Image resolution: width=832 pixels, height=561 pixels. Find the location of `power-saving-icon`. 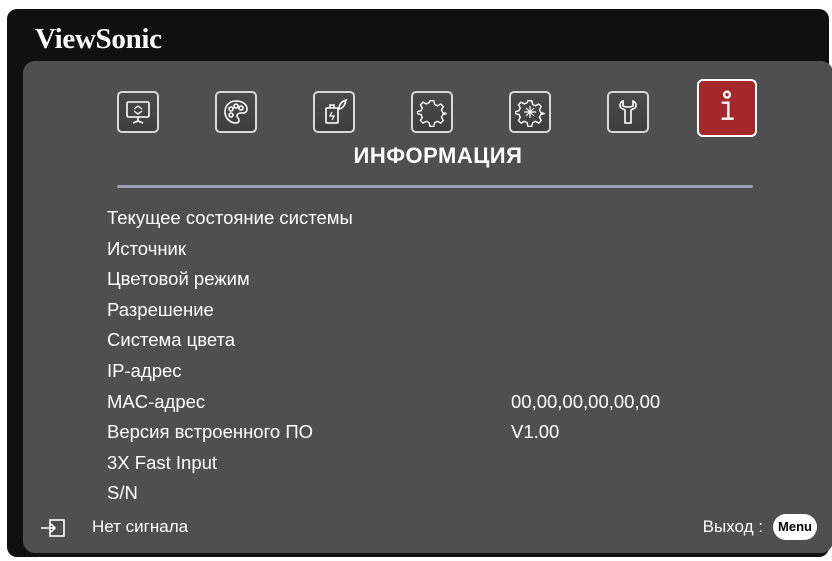

power-saving-icon is located at coordinates (336, 111).